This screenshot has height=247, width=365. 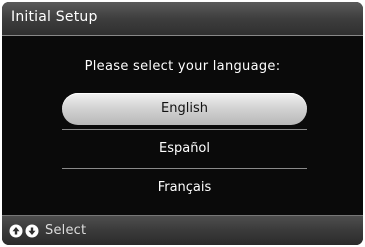 I want to click on up-arrow-button-icon, so click(x=16, y=231).